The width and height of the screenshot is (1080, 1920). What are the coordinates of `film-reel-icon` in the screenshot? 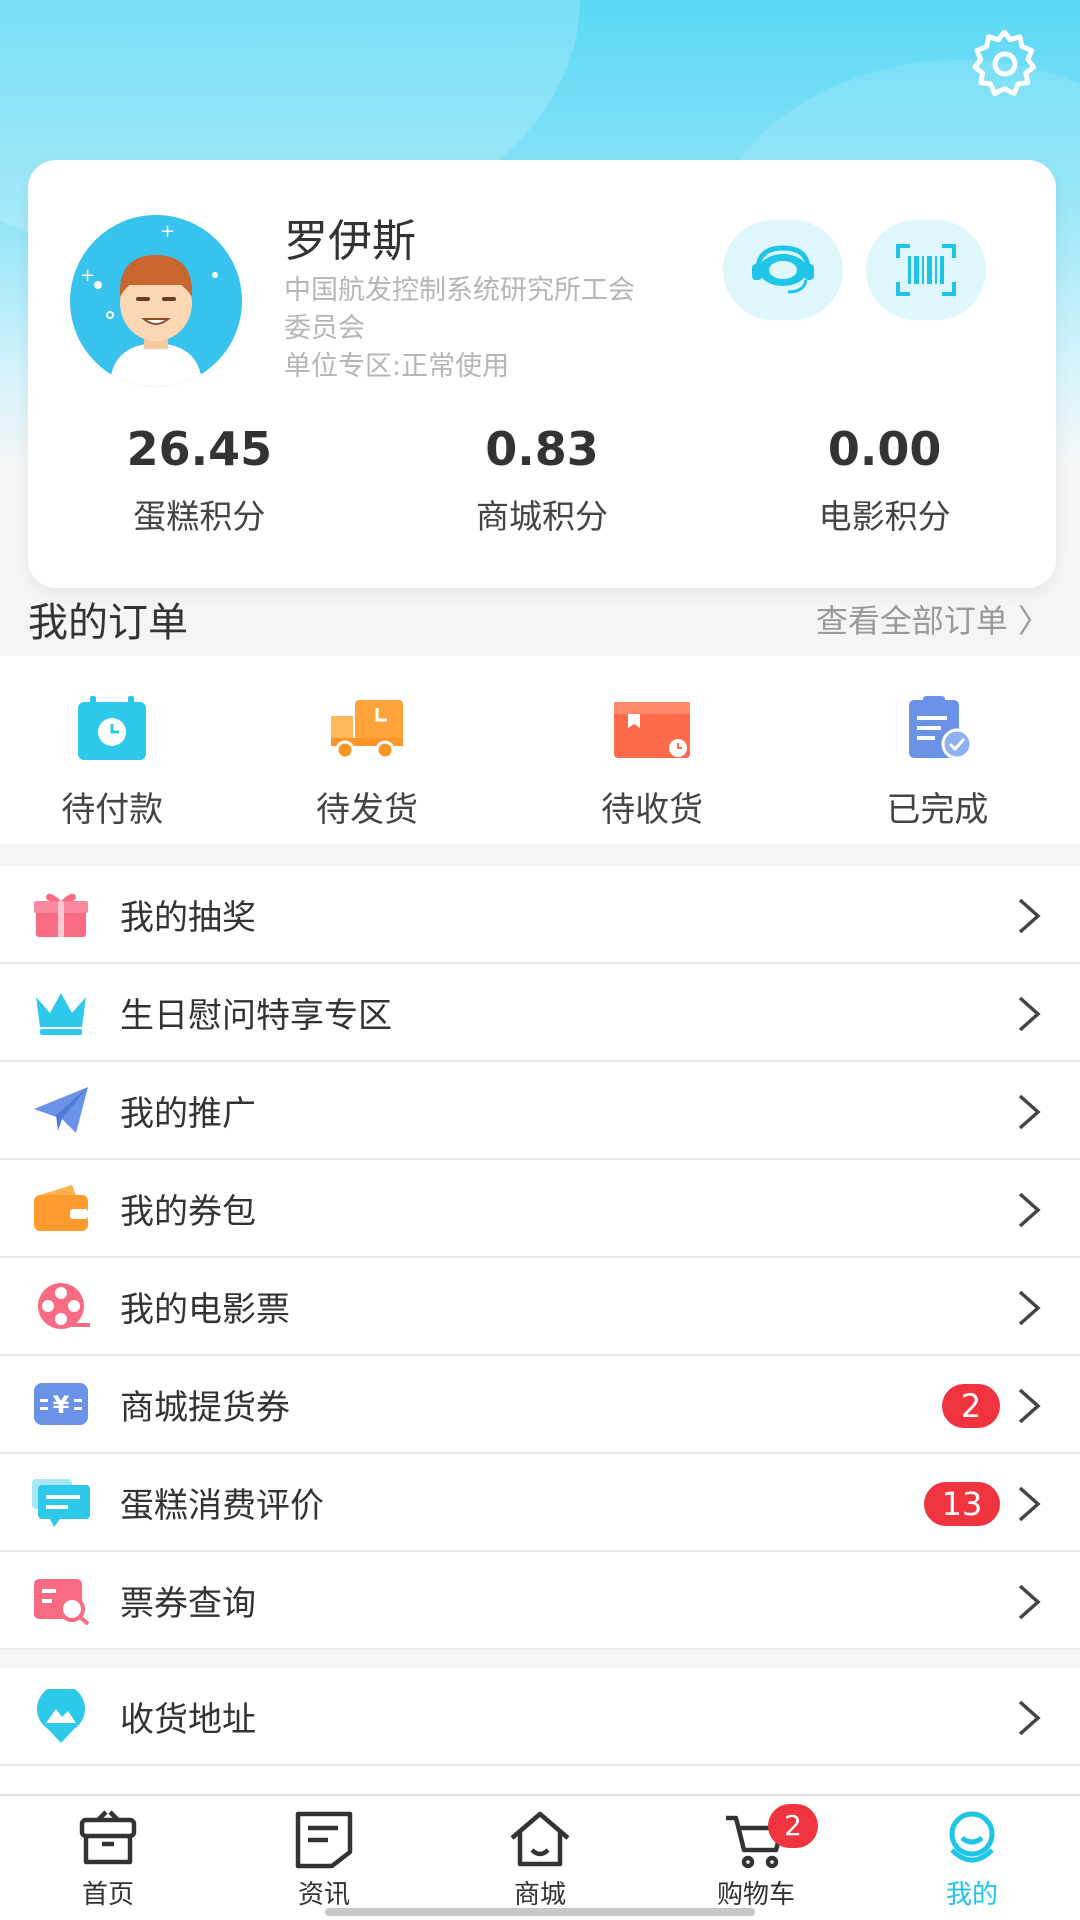 It's located at (61, 1306).